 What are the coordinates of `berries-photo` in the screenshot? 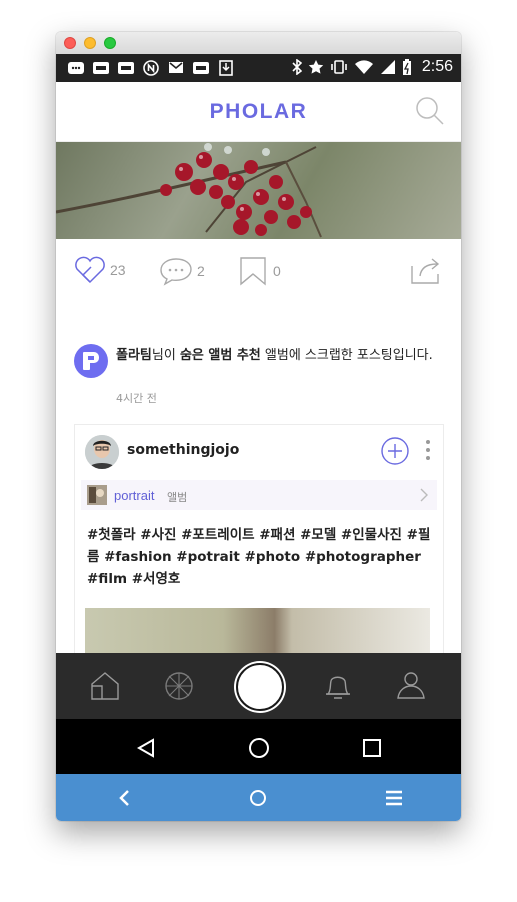 It's located at (189, 190).